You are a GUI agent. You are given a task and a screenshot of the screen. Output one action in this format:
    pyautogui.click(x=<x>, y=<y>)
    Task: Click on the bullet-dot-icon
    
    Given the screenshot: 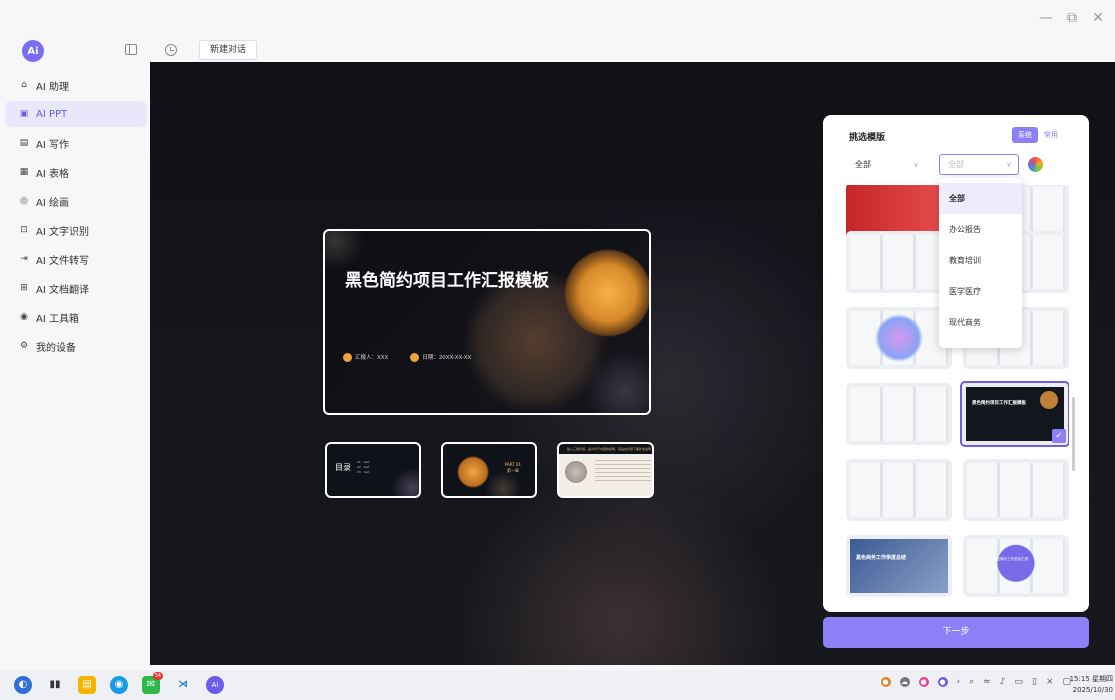 What is the action you would take?
    pyautogui.click(x=347, y=357)
    